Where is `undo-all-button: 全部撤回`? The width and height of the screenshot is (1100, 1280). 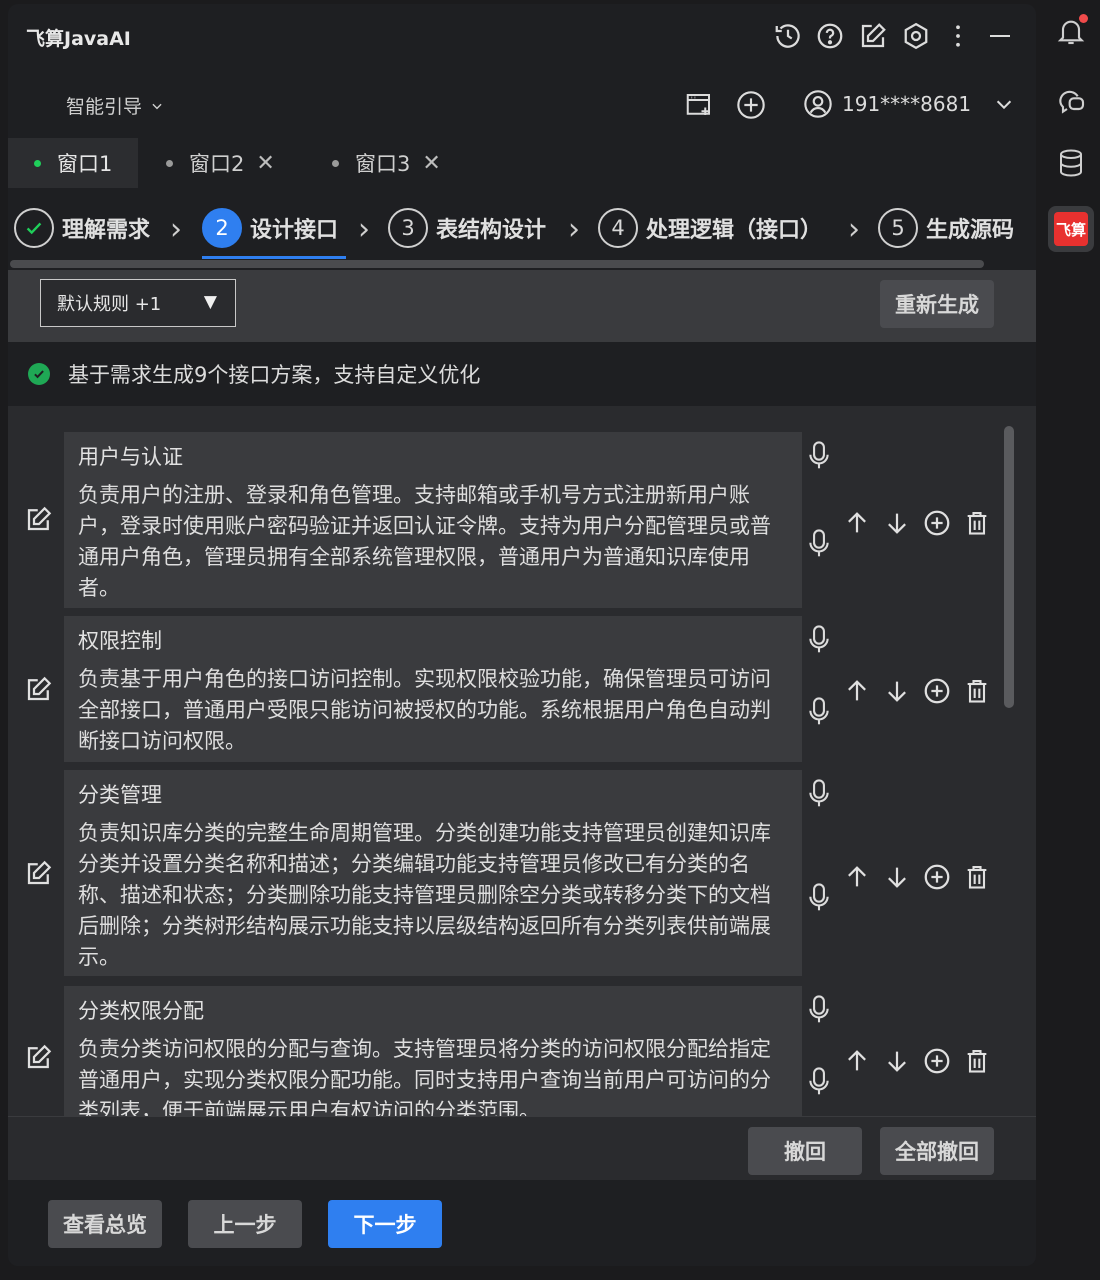 undo-all-button: 全部撤回 is located at coordinates (937, 1151).